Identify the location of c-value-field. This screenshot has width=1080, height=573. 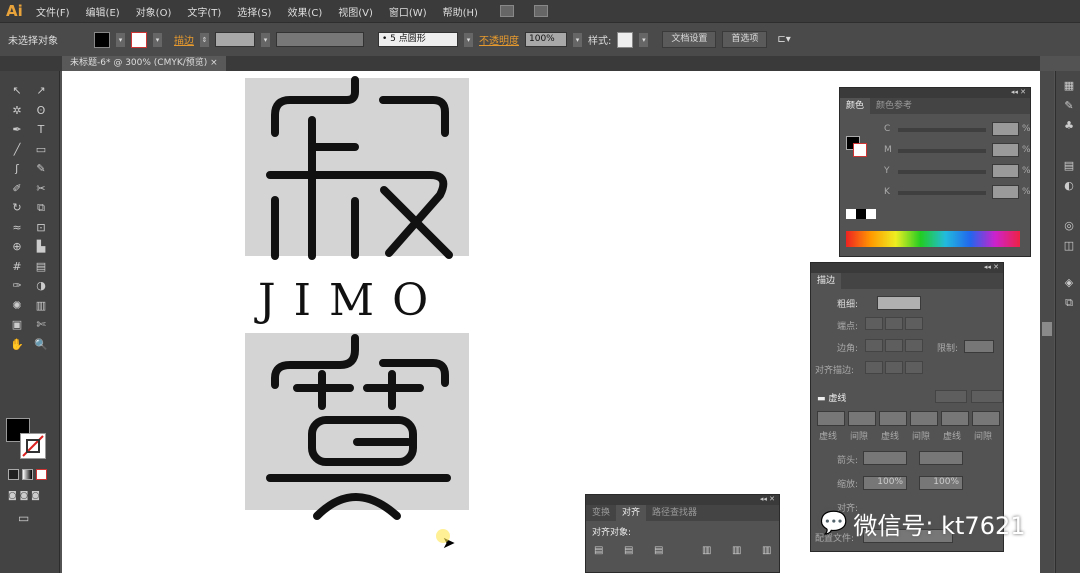
(1005, 129).